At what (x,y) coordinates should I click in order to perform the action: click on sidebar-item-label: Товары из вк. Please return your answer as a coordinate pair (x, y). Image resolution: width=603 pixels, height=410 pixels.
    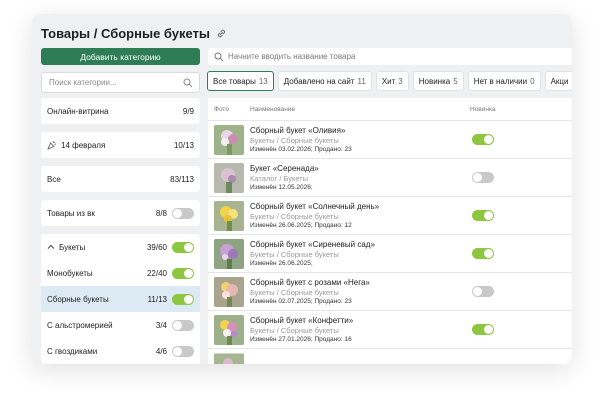
    Looking at the image, I should click on (71, 213).